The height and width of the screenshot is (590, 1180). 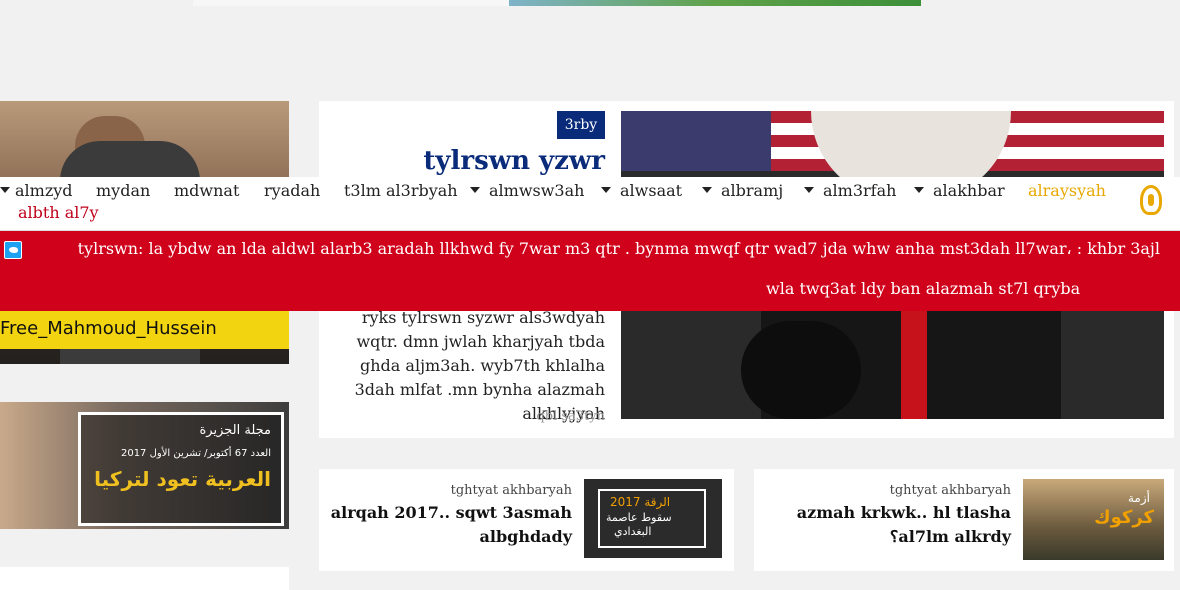 What do you see at coordinates (640, 502) in the screenshot?
I see `thumb-text-1: الرقة 2017` at bounding box center [640, 502].